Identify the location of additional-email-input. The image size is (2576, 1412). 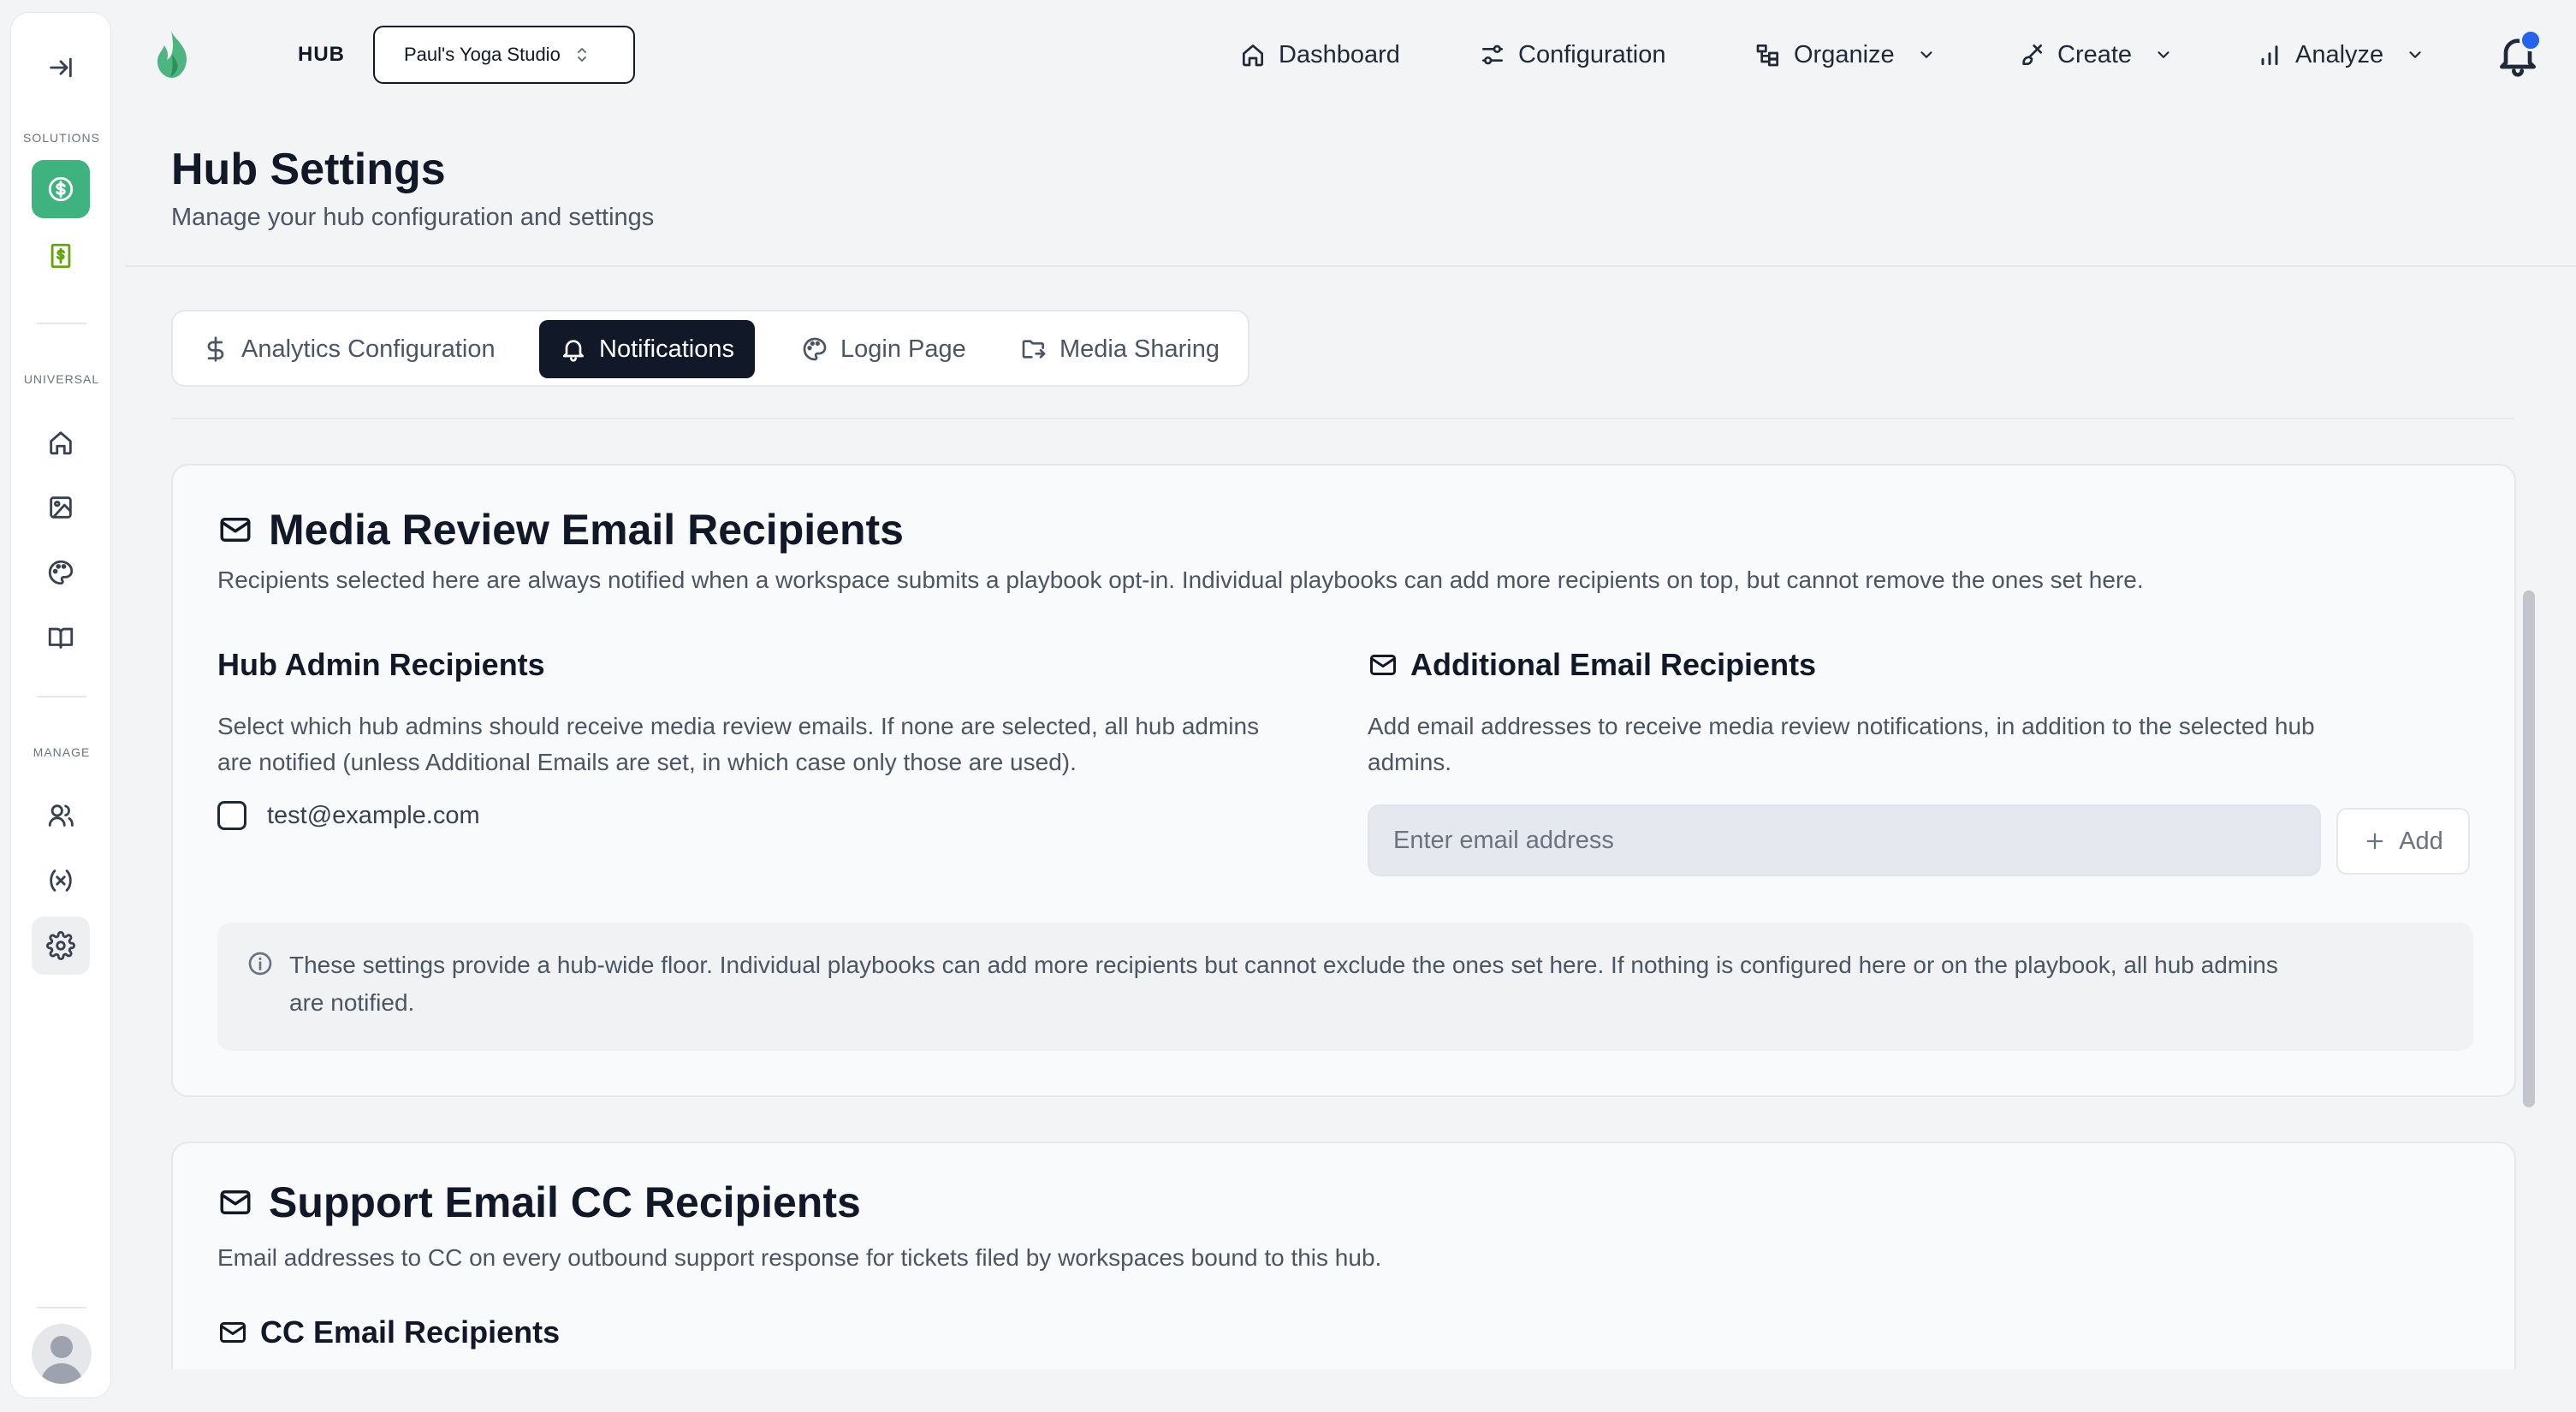
(1844, 840).